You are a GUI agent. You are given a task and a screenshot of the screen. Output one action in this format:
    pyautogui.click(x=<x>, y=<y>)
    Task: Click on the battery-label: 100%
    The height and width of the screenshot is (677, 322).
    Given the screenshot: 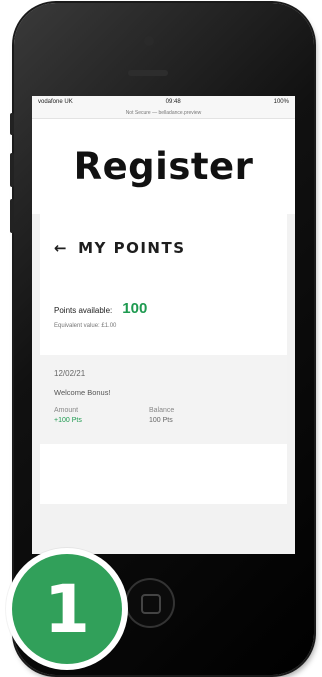 What is the action you would take?
    pyautogui.click(x=281, y=102)
    